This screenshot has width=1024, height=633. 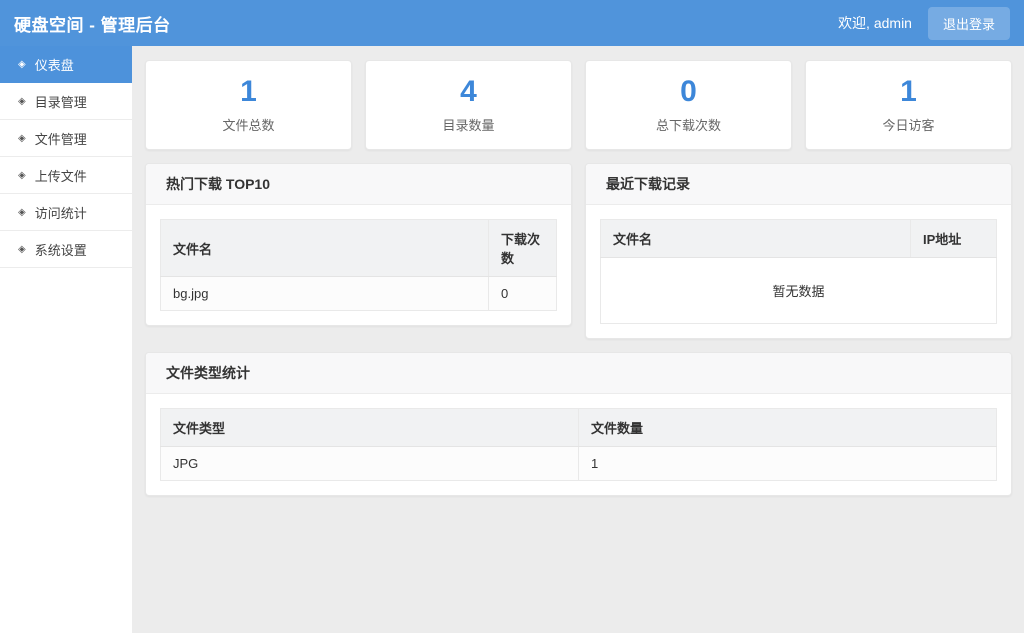 I want to click on panel-hot-downloads: 热门下载 TOP10 文件名 下载次数 bg.jpg 0, so click(x=358, y=244).